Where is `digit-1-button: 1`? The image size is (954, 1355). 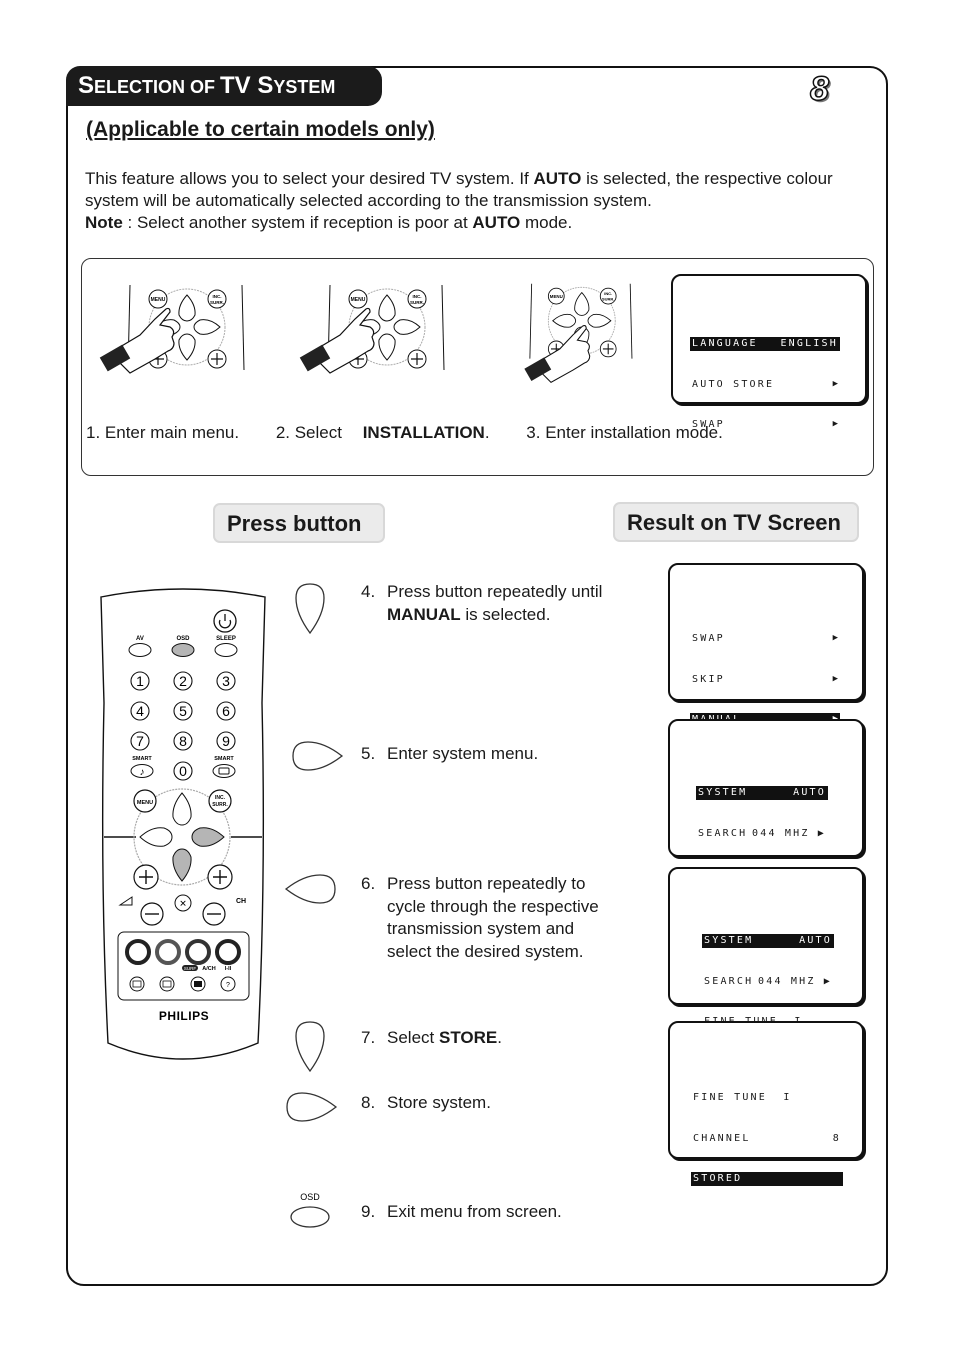
digit-1-button: 1 is located at coordinates (140, 681).